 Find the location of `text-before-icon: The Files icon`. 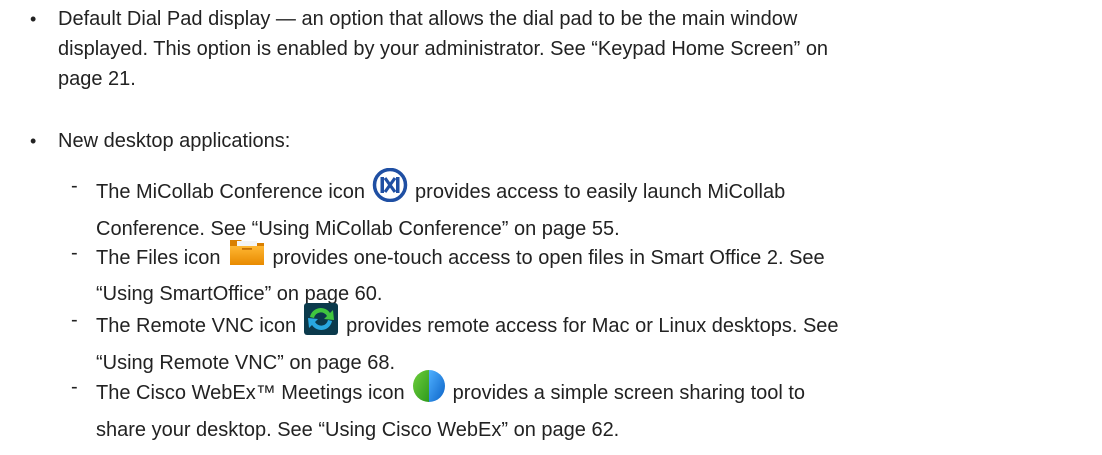

text-before-icon: The Files icon is located at coordinates (158, 257).